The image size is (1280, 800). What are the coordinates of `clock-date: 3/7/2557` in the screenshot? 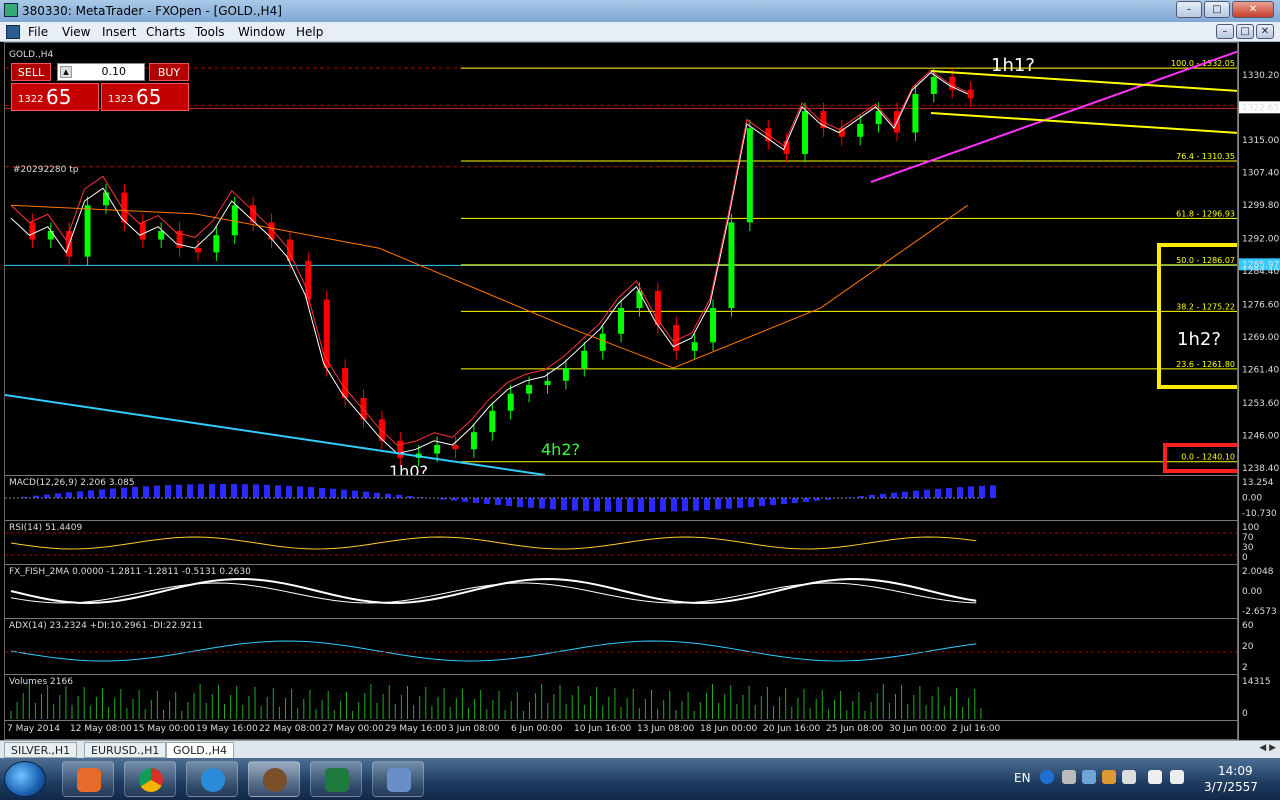 It's located at (1231, 787).